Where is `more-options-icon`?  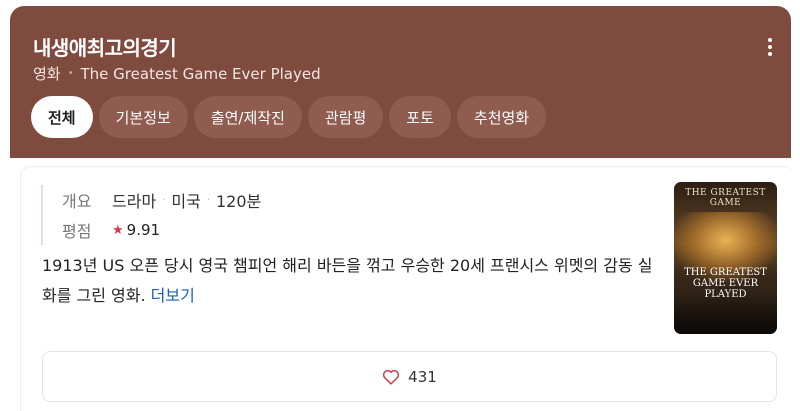 more-options-icon is located at coordinates (770, 47).